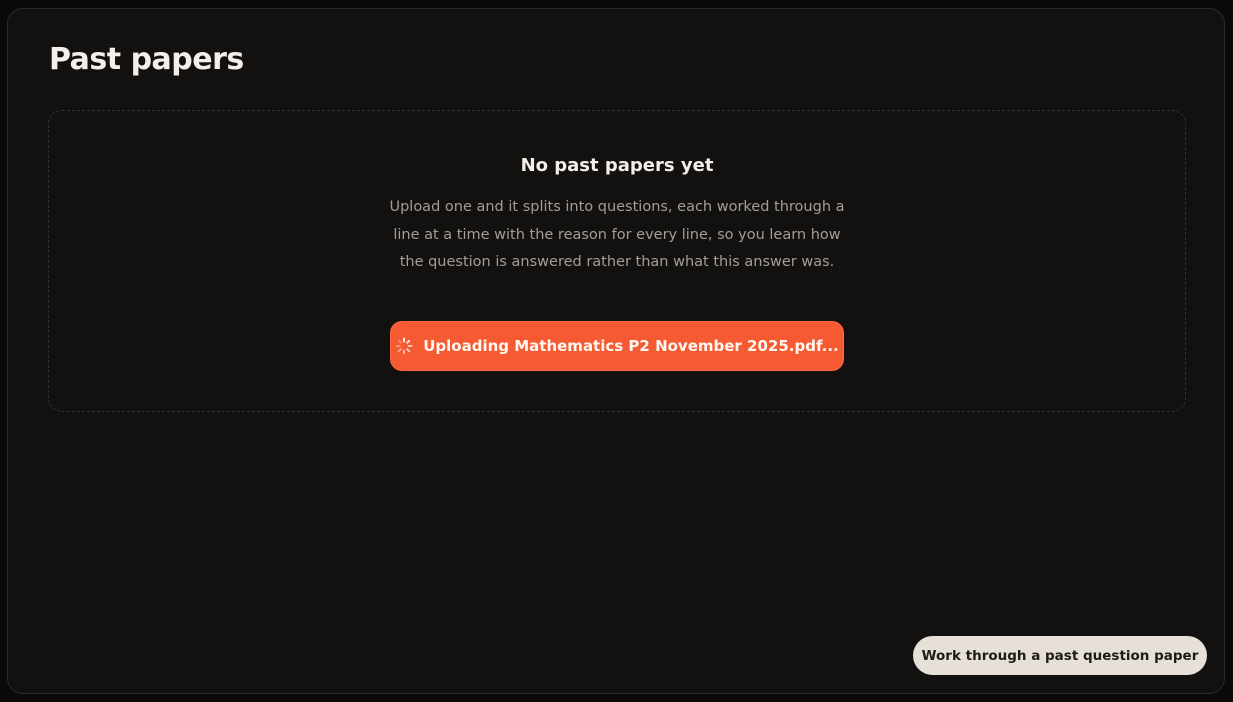 This screenshot has width=1233, height=702. I want to click on empty-state-title: No past papers yet, so click(617, 165).